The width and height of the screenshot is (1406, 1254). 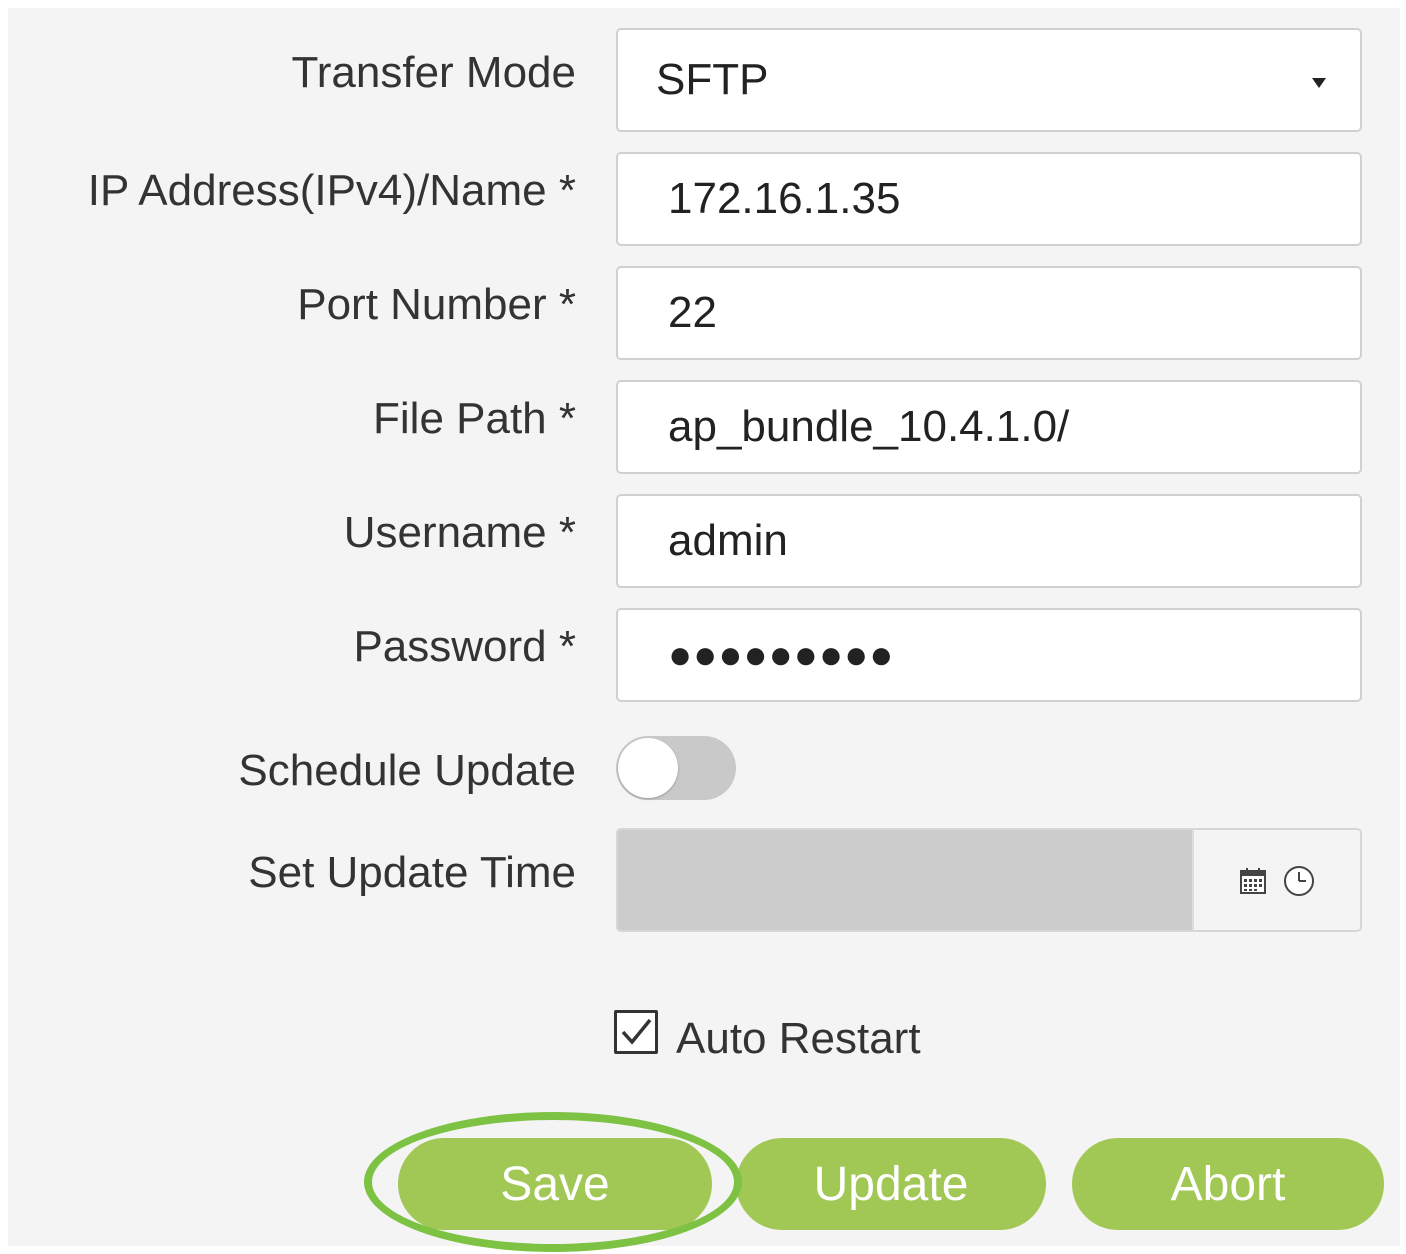 What do you see at coordinates (905, 880) in the screenshot?
I see `update-time-input` at bounding box center [905, 880].